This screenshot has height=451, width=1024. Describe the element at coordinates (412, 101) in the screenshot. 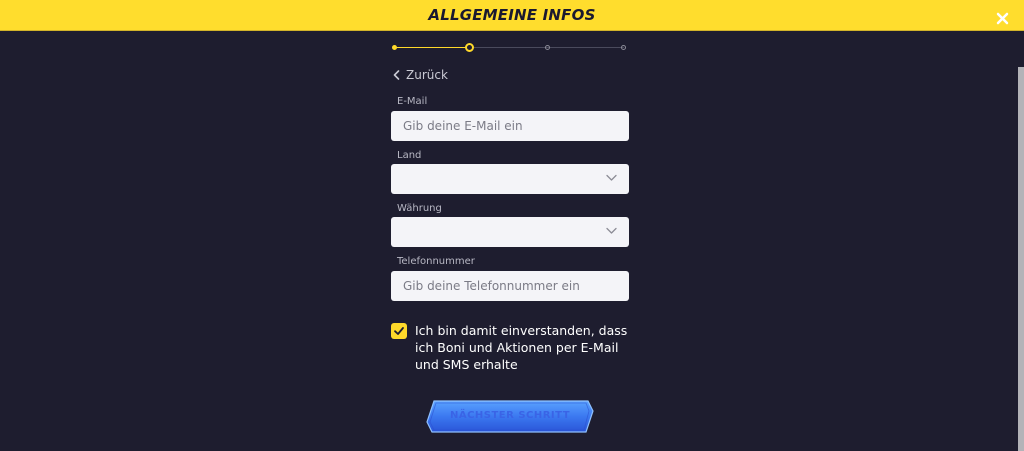

I see `email-label: E-Mail` at that location.